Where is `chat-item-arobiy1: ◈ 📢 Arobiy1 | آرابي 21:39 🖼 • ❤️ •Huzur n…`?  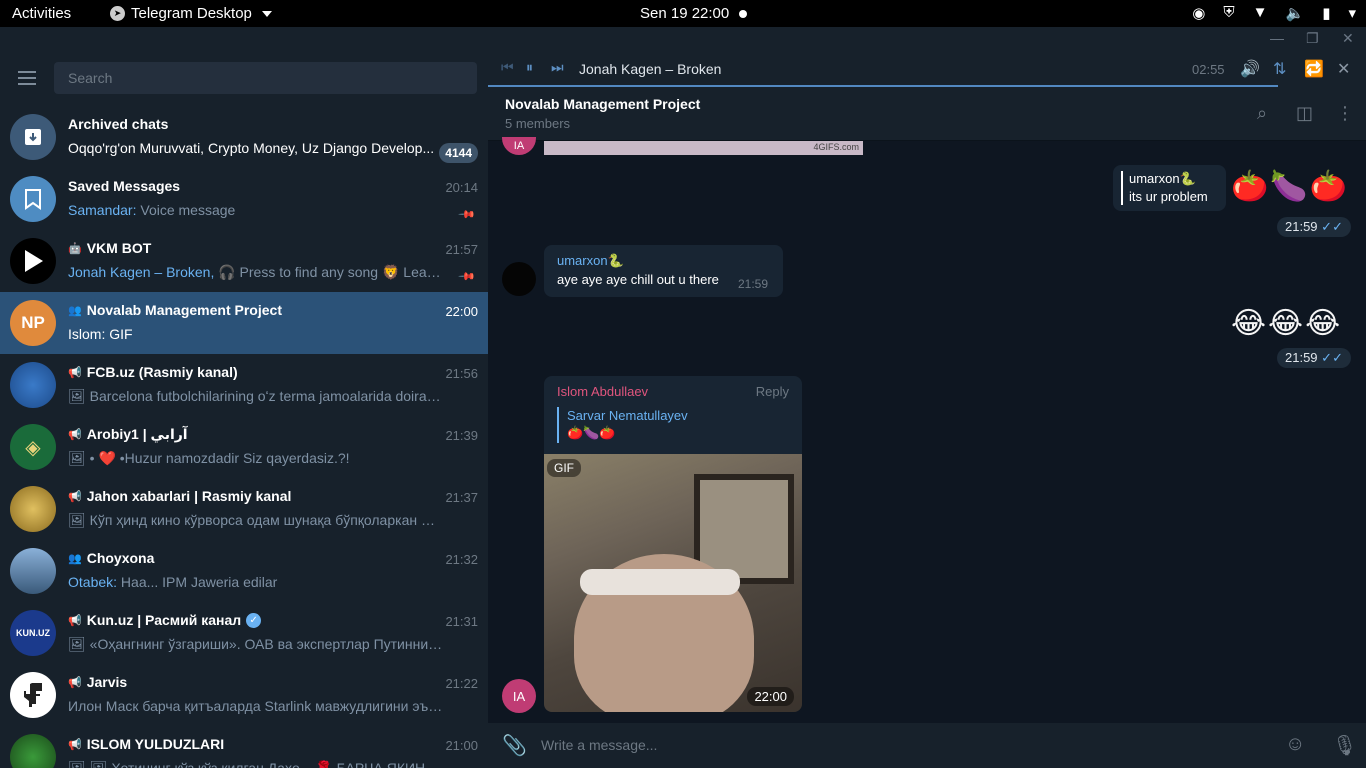
chat-item-arobiy1: ◈ 📢 Arobiy1 | آرابي 21:39 🖼 • ❤️ •Huzur n… is located at coordinates (244, 447).